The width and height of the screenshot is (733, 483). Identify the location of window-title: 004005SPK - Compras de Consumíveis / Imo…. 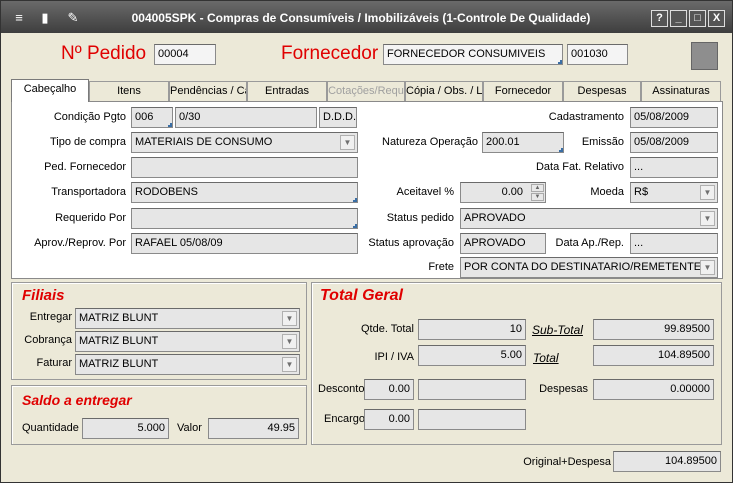
(361, 18).